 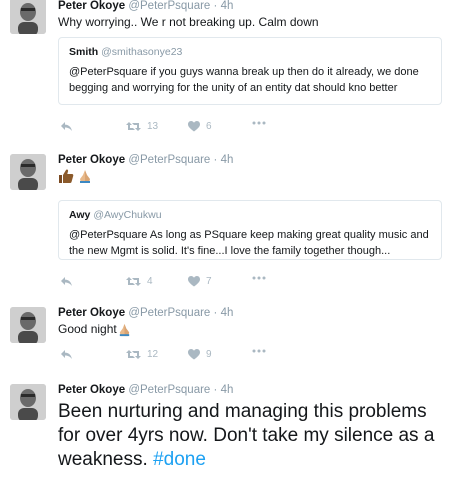 What do you see at coordinates (209, 281) in the screenshot?
I see `like-count: 7` at bounding box center [209, 281].